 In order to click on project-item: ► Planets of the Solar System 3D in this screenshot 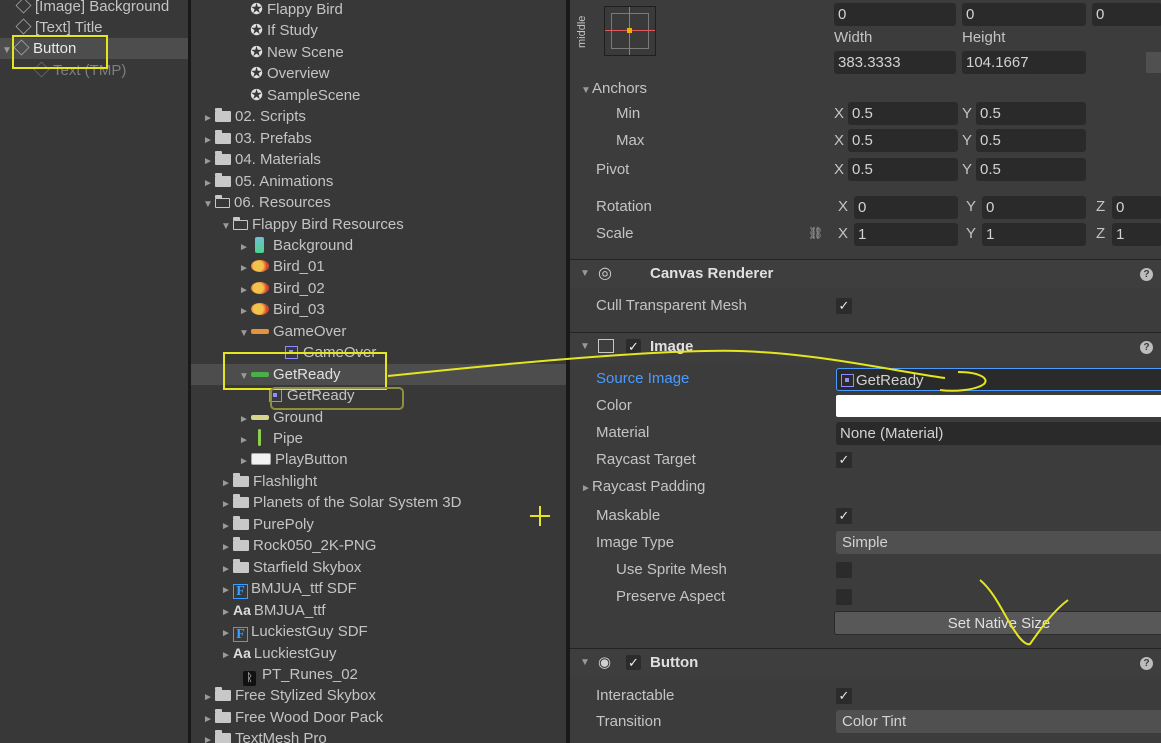, I will do `click(340, 502)`.